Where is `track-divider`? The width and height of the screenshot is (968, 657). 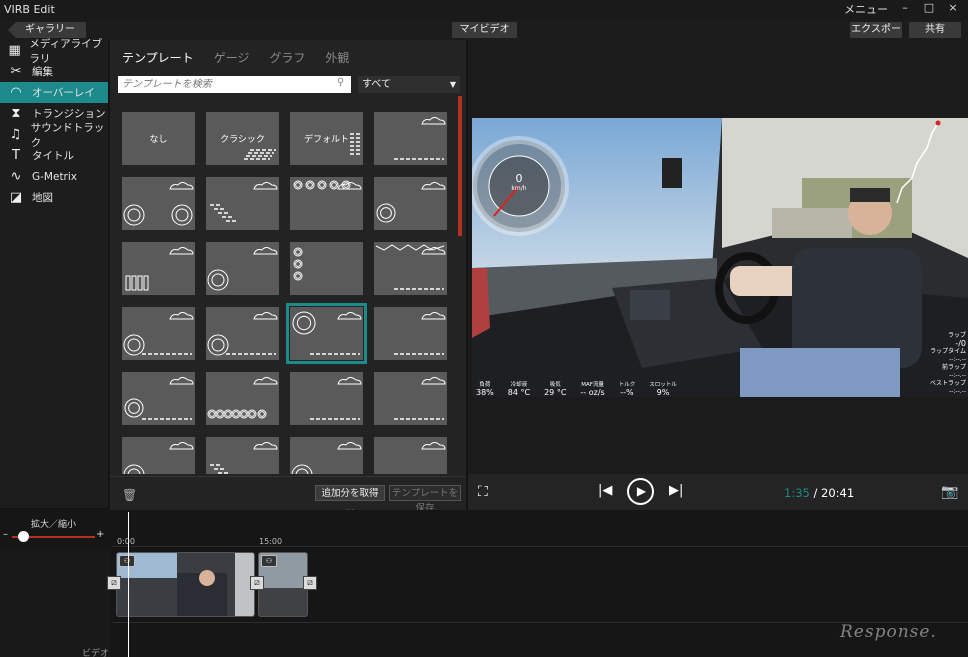
track-divider is located at coordinates (540, 546).